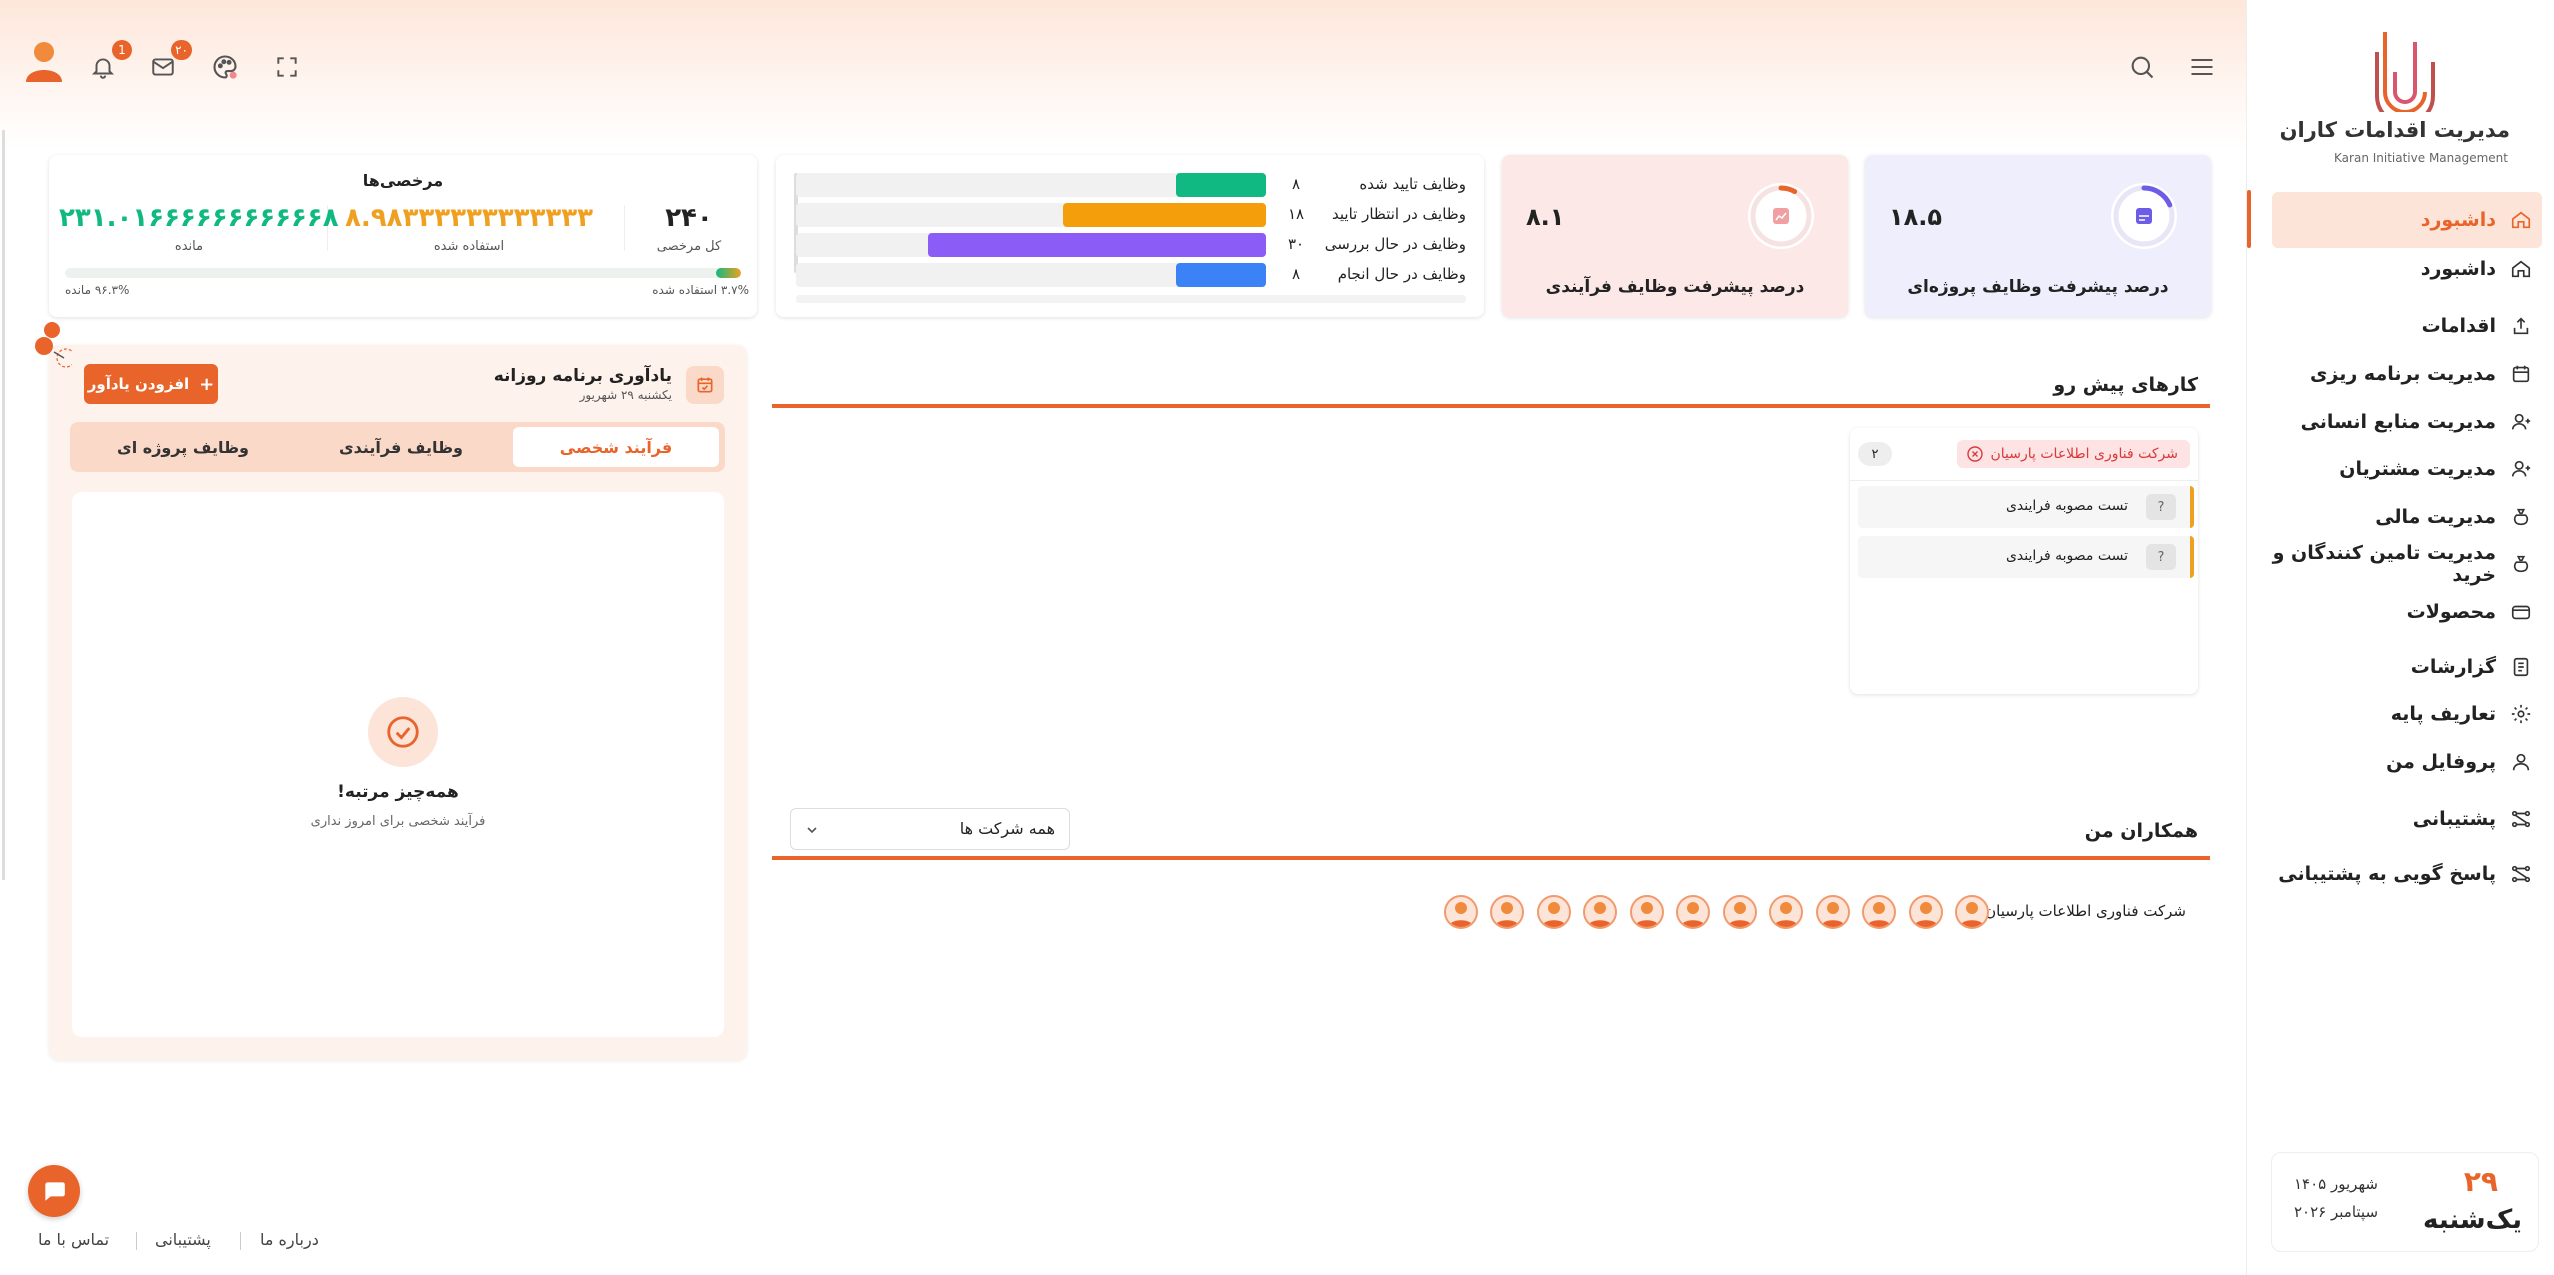 Image resolution: width=2554 pixels, height=1275 pixels. What do you see at coordinates (2144, 216) in the screenshot?
I see `project-progress-ring` at bounding box center [2144, 216].